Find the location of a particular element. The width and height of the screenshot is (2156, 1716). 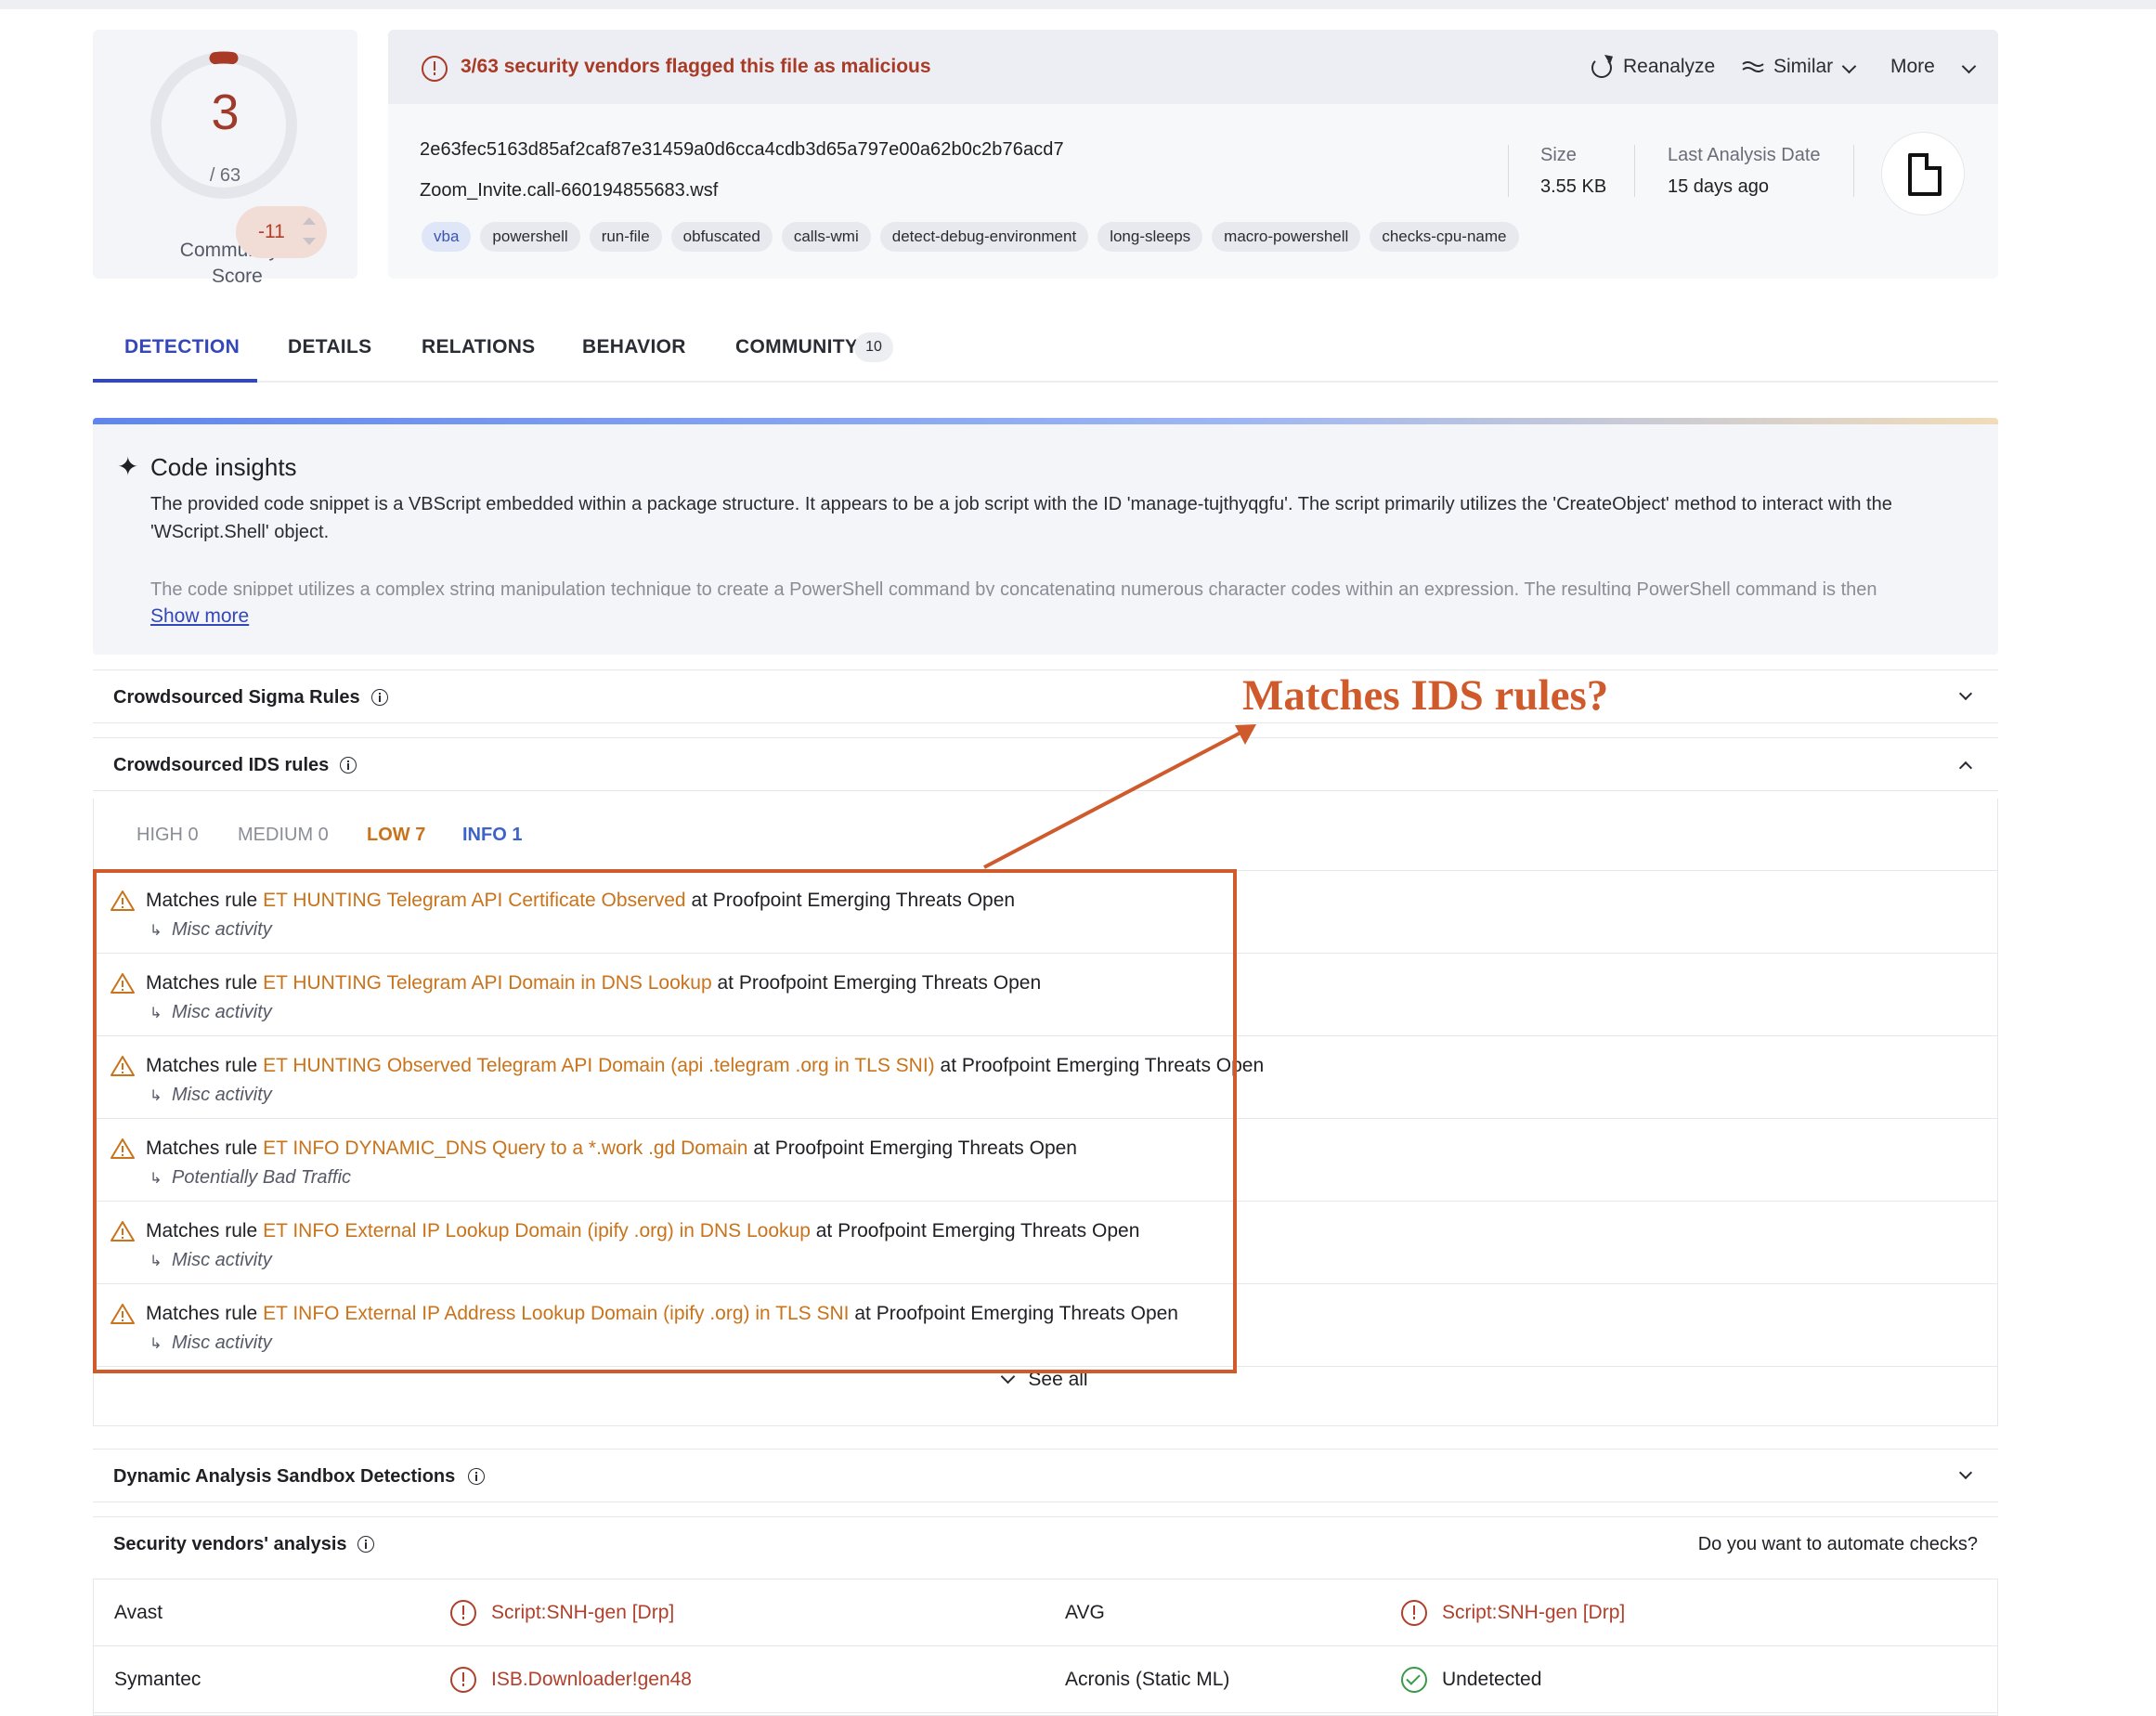

reanalyze-button: Reanalyze is located at coordinates (1669, 67).